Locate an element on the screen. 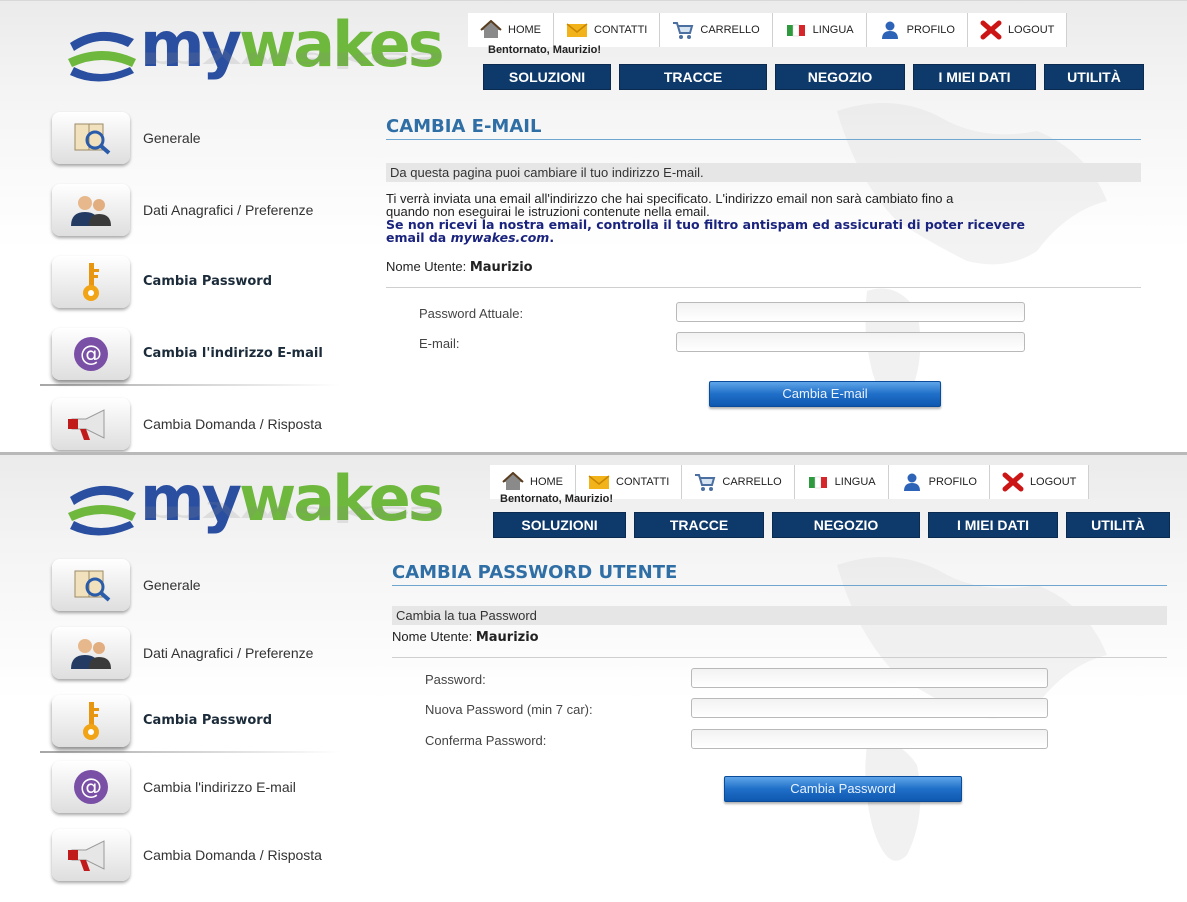 Image resolution: width=1187 pixels, height=902 pixels. current-password-label: Password Attuale: is located at coordinates (471, 313).